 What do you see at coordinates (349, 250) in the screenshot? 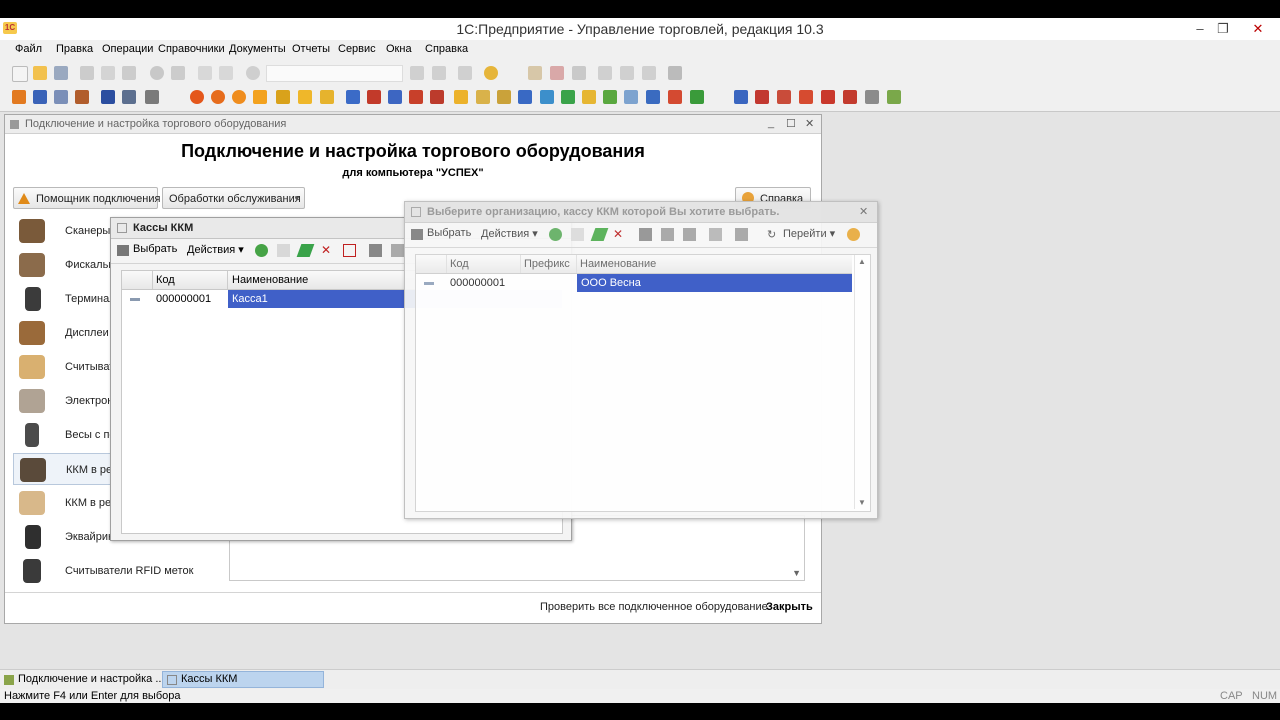
I see `mark-delete-icon` at bounding box center [349, 250].